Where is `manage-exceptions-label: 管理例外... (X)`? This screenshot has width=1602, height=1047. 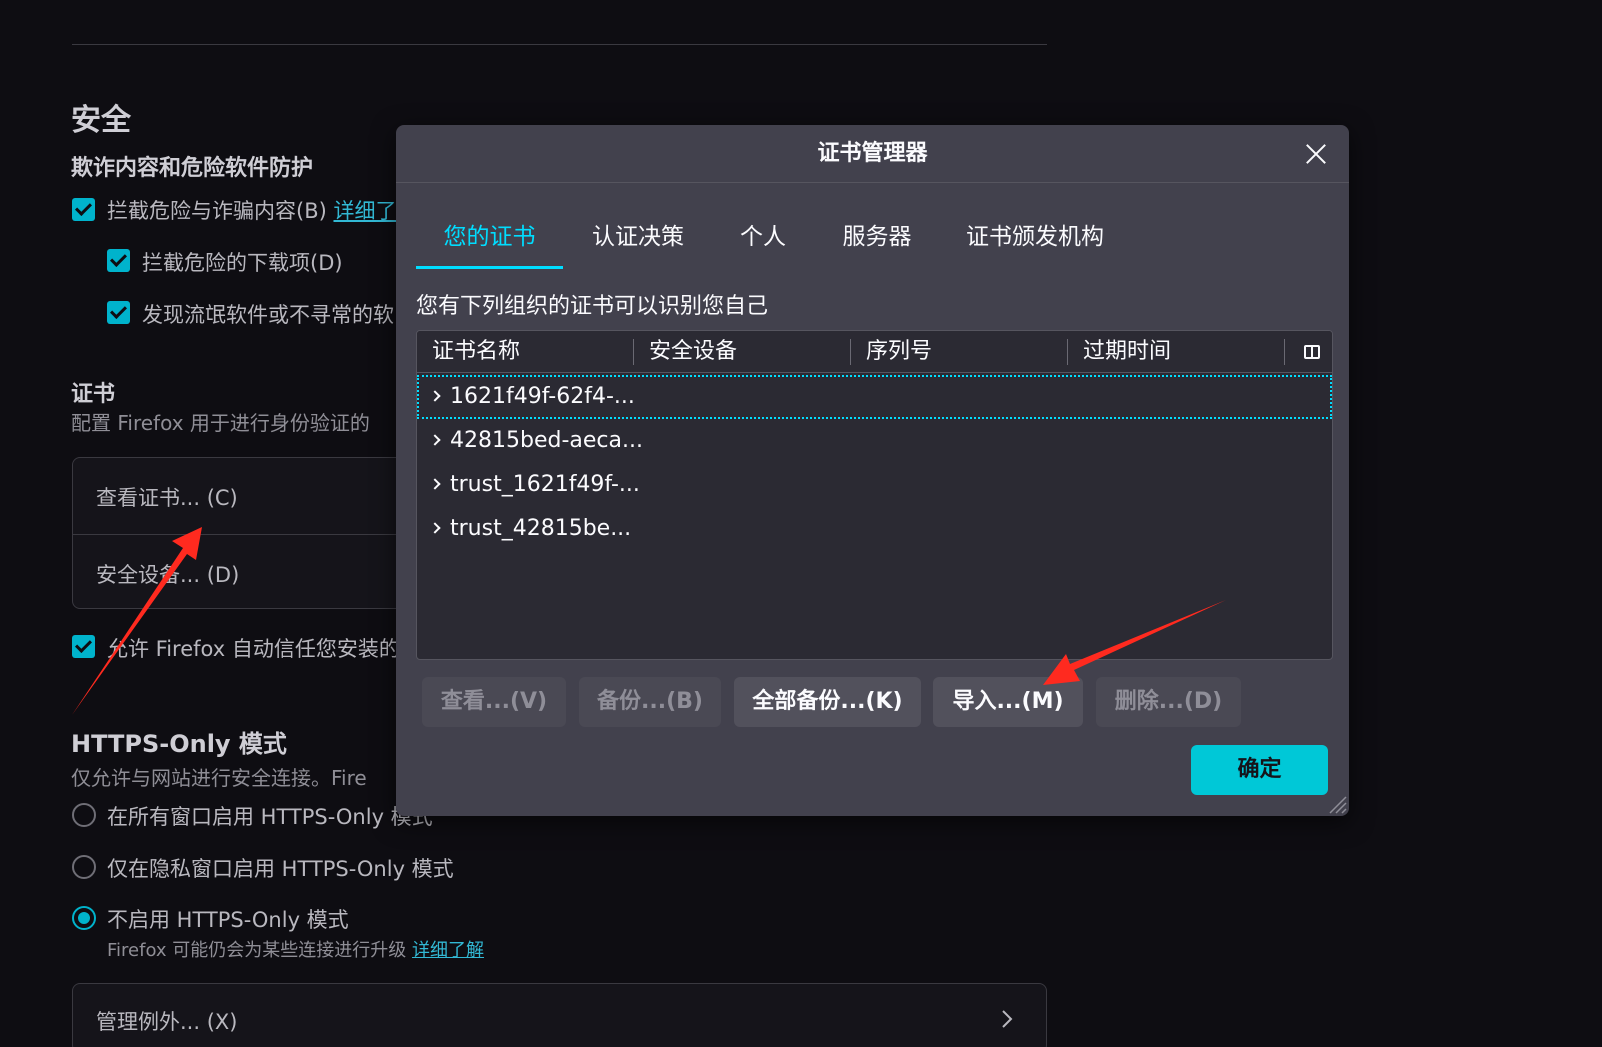
manage-exceptions-label: 管理例外... (X) is located at coordinates (167, 1022).